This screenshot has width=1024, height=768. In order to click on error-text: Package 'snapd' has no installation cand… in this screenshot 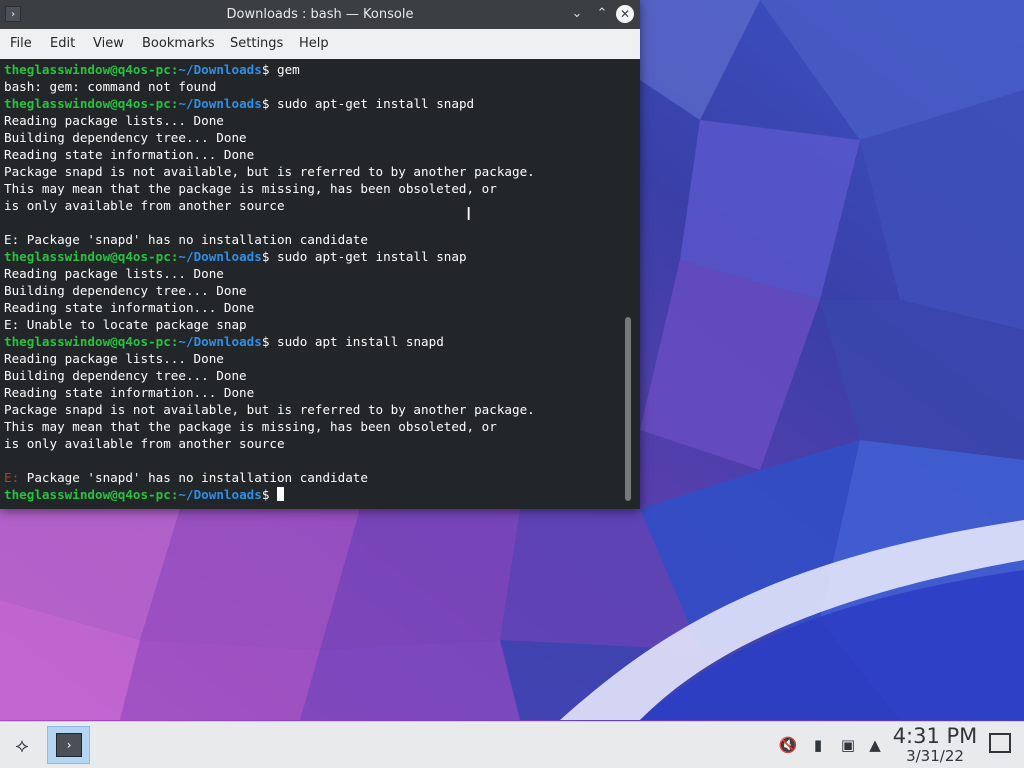, I will do `click(193, 477)`.